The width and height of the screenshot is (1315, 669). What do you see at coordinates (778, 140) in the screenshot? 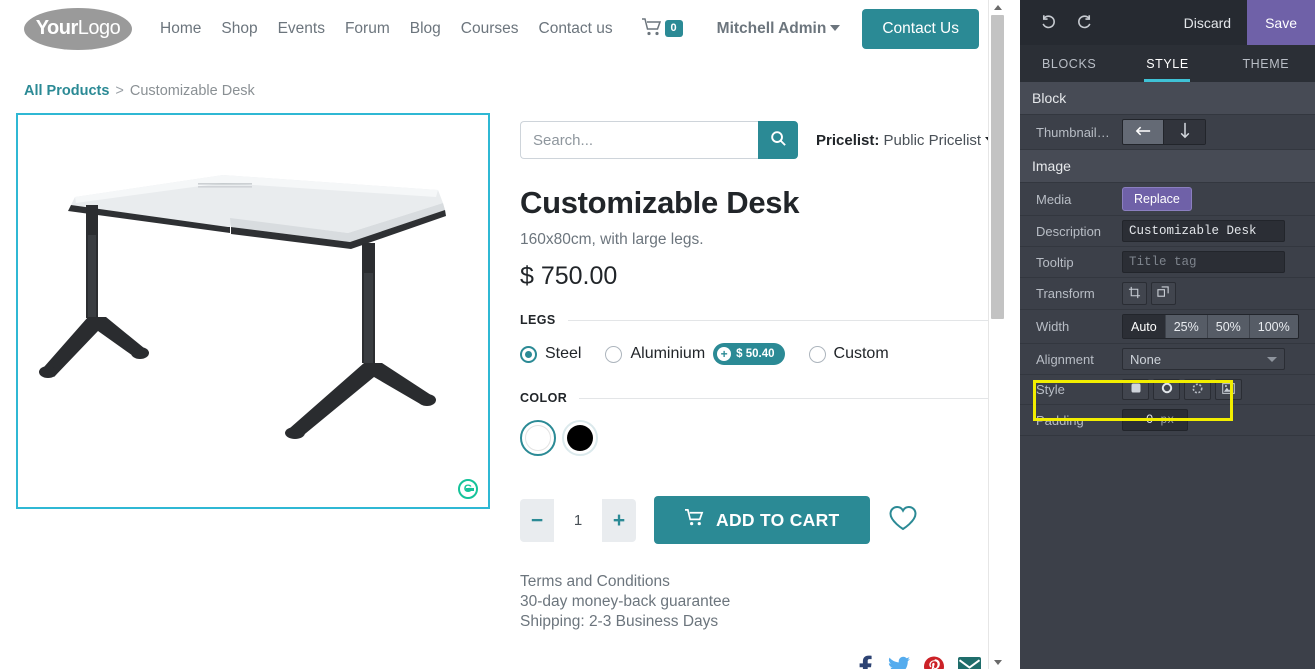
I see `search-button` at bounding box center [778, 140].